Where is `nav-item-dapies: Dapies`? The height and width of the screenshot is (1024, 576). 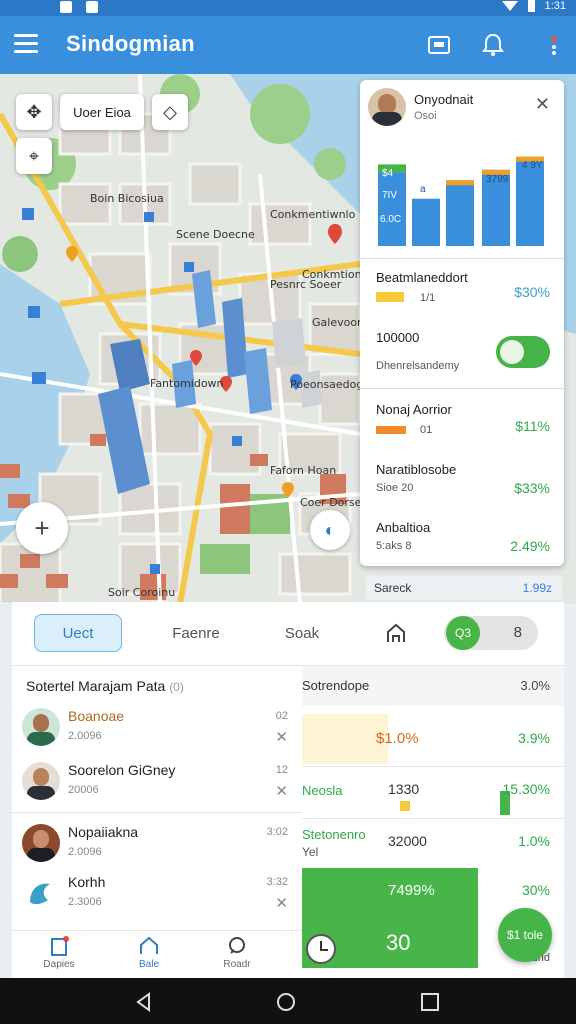 nav-item-dapies: Dapies is located at coordinates (59, 952).